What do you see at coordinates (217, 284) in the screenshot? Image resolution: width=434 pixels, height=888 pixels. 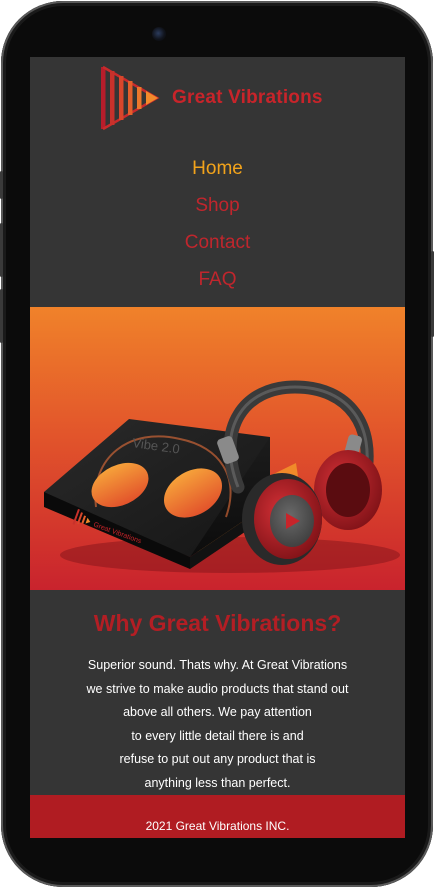 I see `nav-faq: FAQ` at bounding box center [217, 284].